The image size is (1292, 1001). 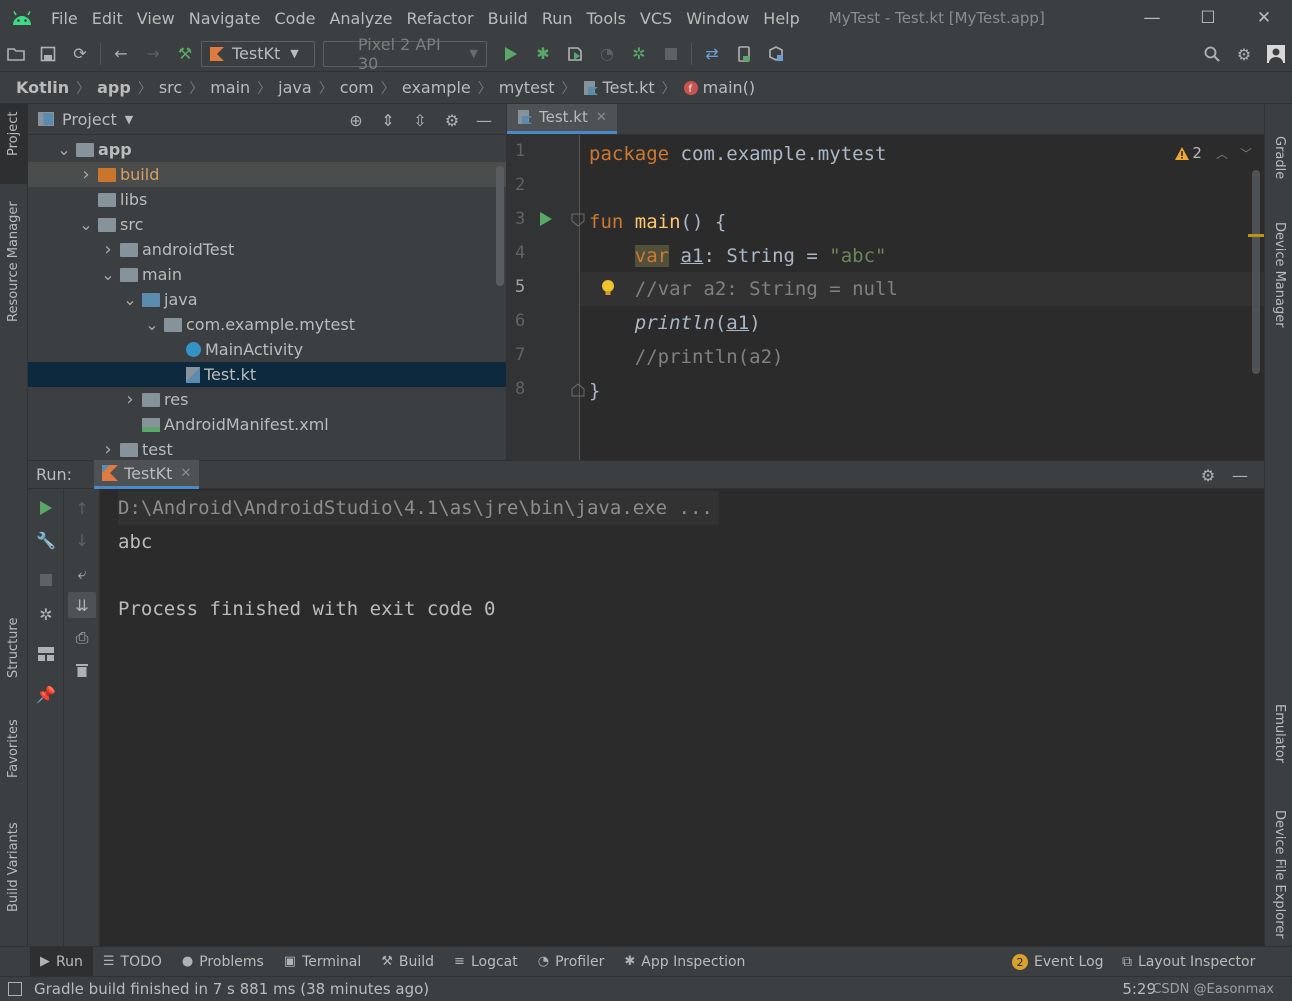 I want to click on tree-item: AndroidManifest.xml, so click(x=267, y=424).